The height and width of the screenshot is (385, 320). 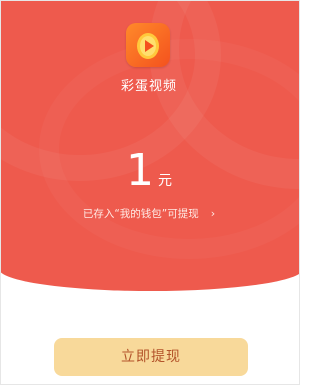 I want to click on chevron-right-icon: ›, so click(x=213, y=213).